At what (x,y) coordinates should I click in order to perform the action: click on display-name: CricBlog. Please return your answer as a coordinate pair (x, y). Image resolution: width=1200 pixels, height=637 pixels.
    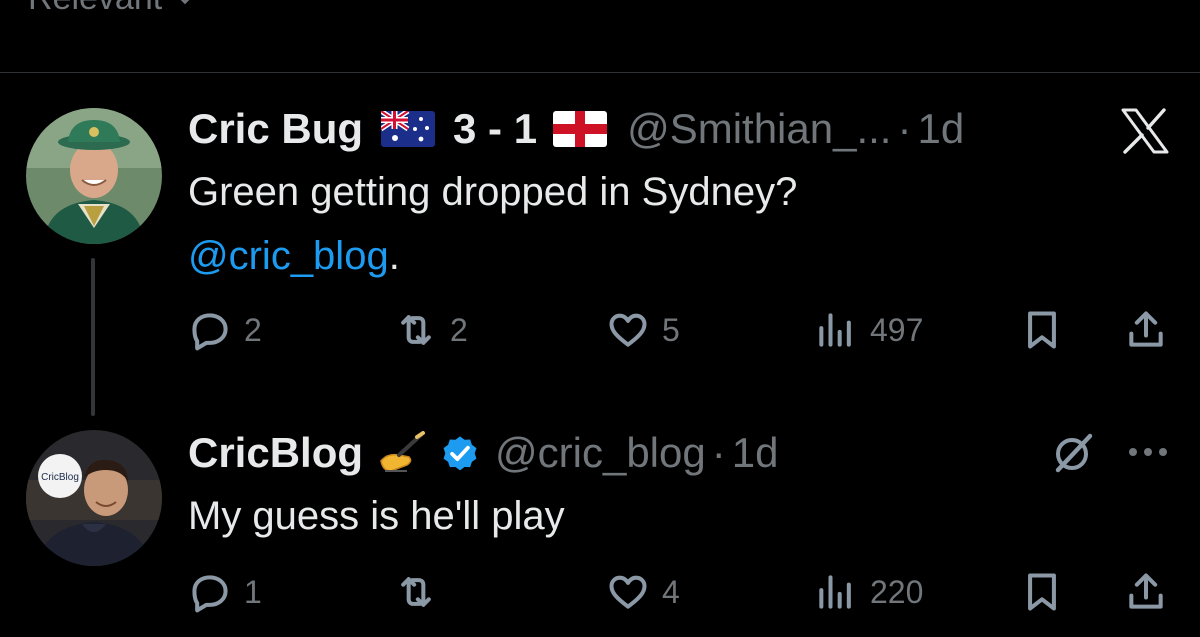
    Looking at the image, I should click on (275, 453).